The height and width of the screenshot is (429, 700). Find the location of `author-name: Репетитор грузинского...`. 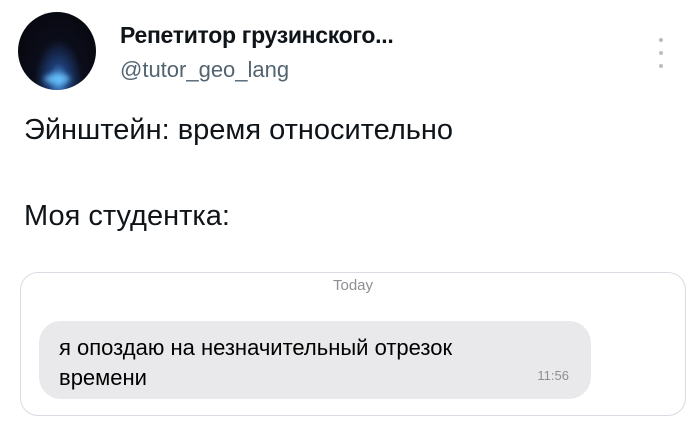

author-name: Репетитор грузинского... is located at coordinates (257, 35).